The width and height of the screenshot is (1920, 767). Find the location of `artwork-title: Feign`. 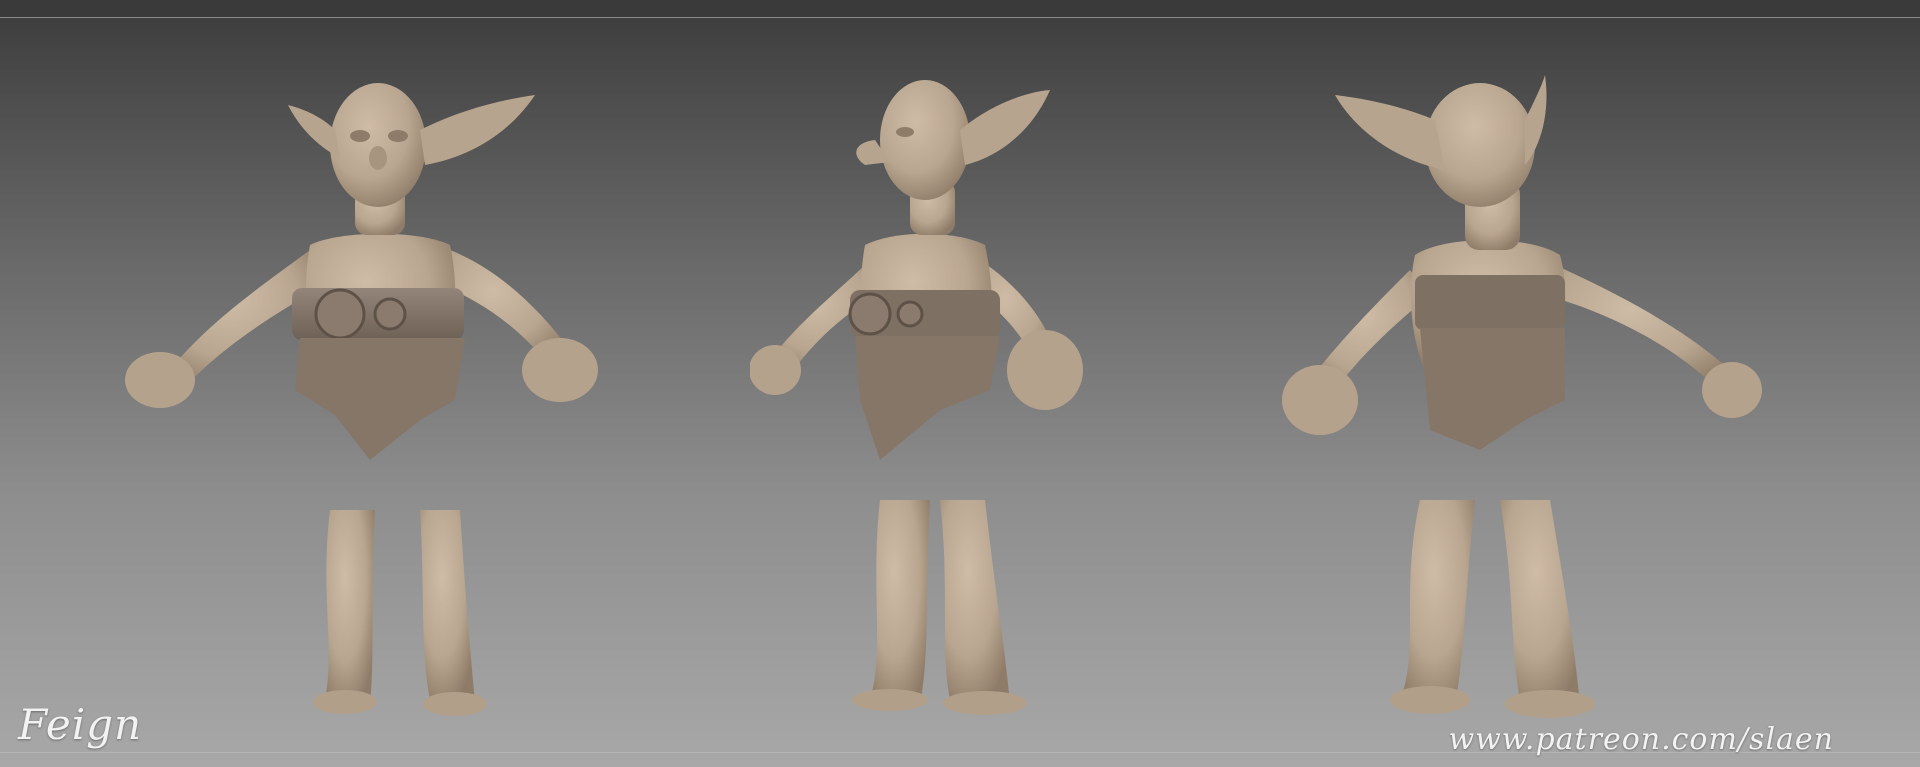

artwork-title: Feign is located at coordinates (80, 724).